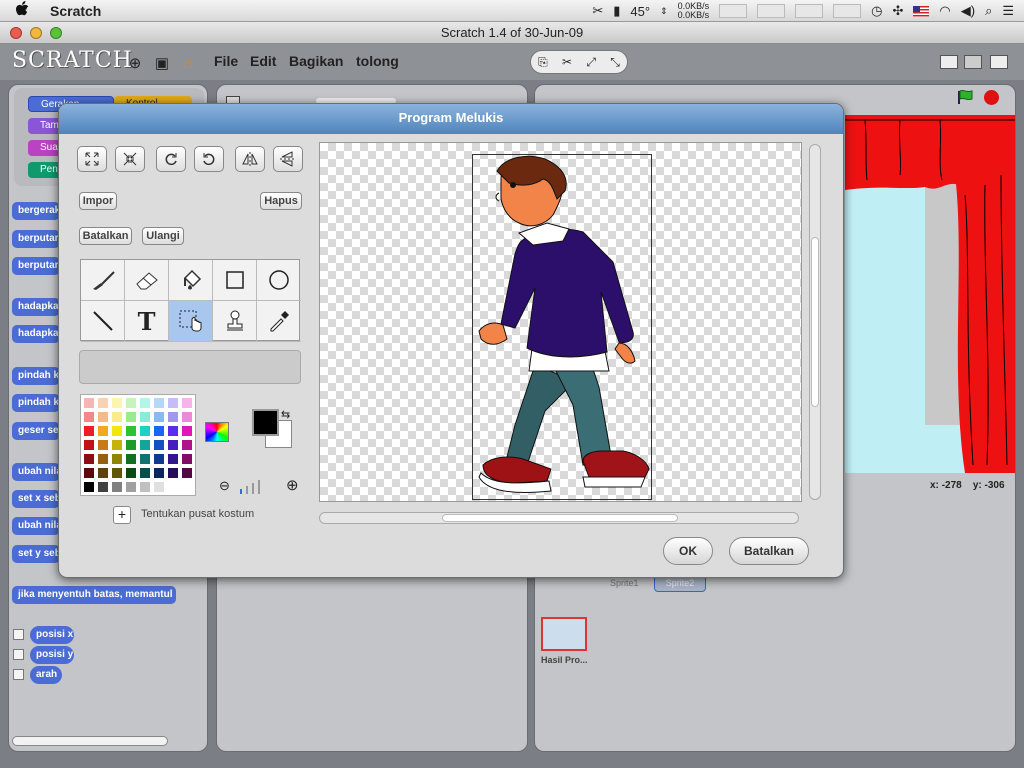  I want to click on list-menu-icon: ☰, so click(1008, 11).